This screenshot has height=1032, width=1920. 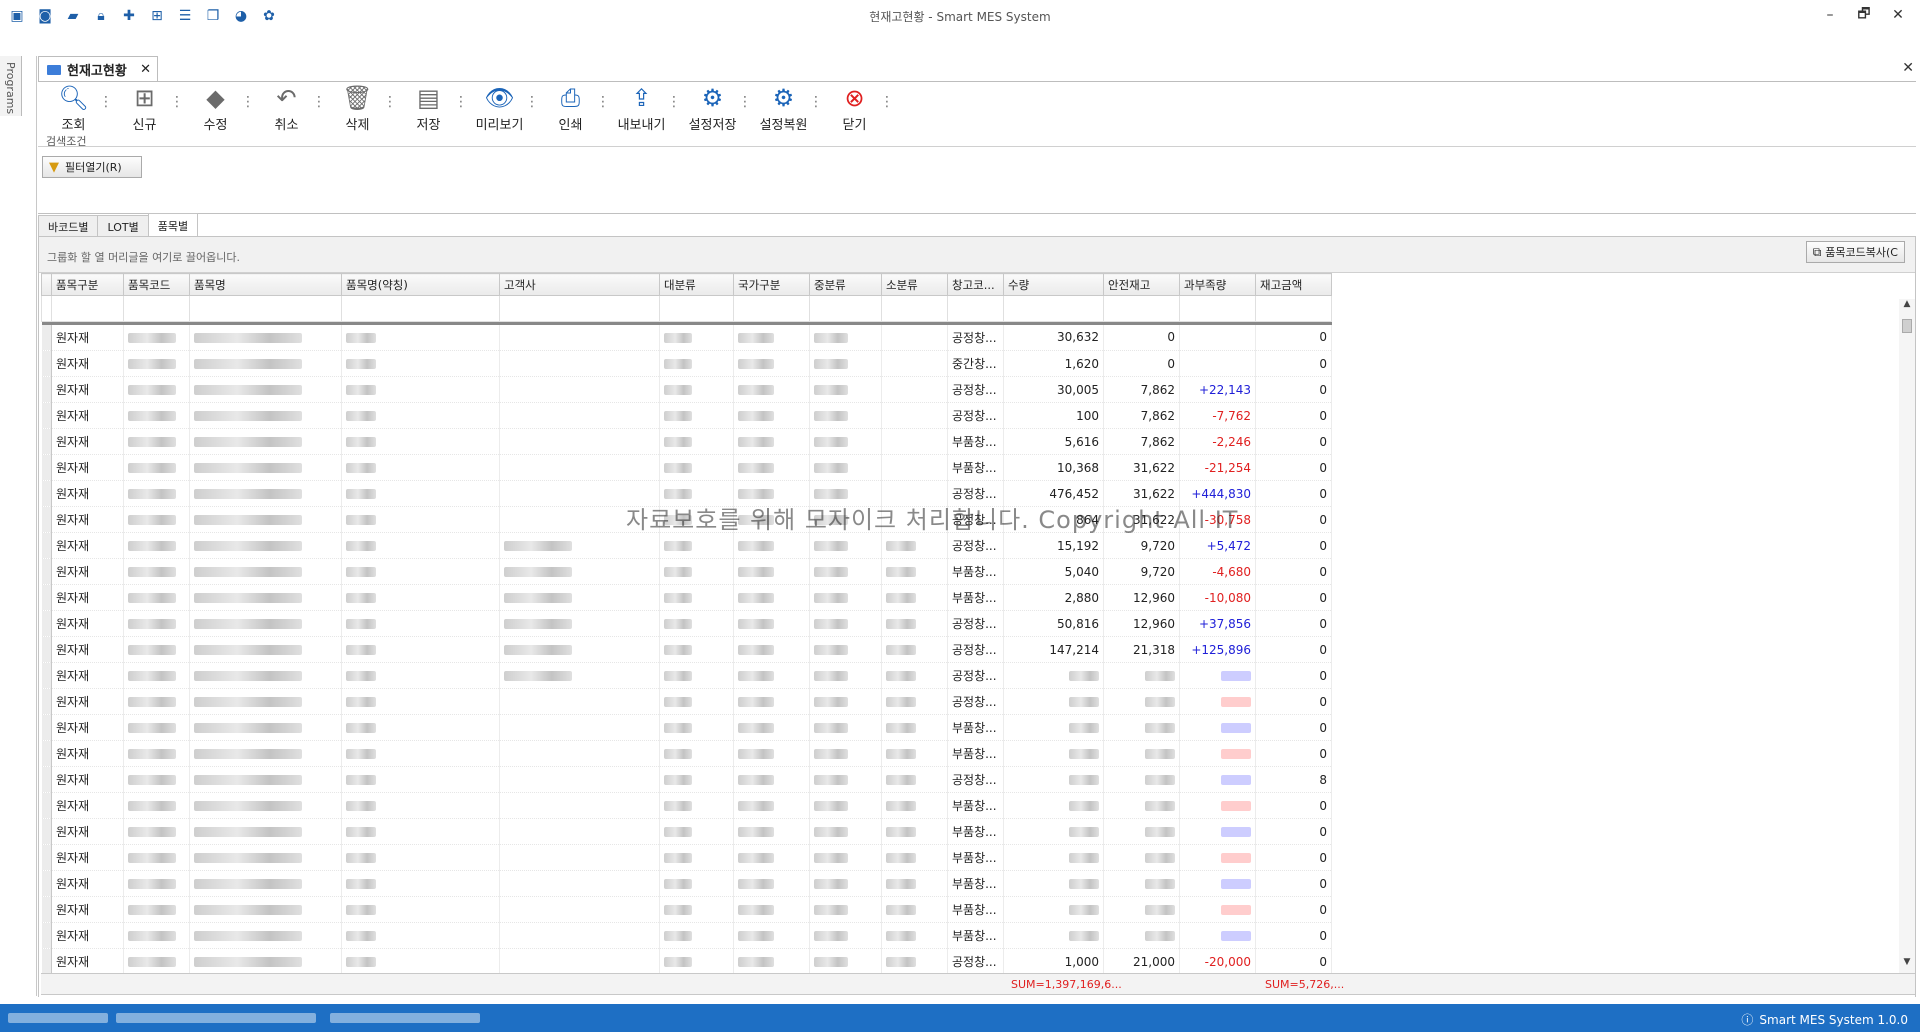 What do you see at coordinates (696, 284) in the screenshot?
I see `column-header: 대분류` at bounding box center [696, 284].